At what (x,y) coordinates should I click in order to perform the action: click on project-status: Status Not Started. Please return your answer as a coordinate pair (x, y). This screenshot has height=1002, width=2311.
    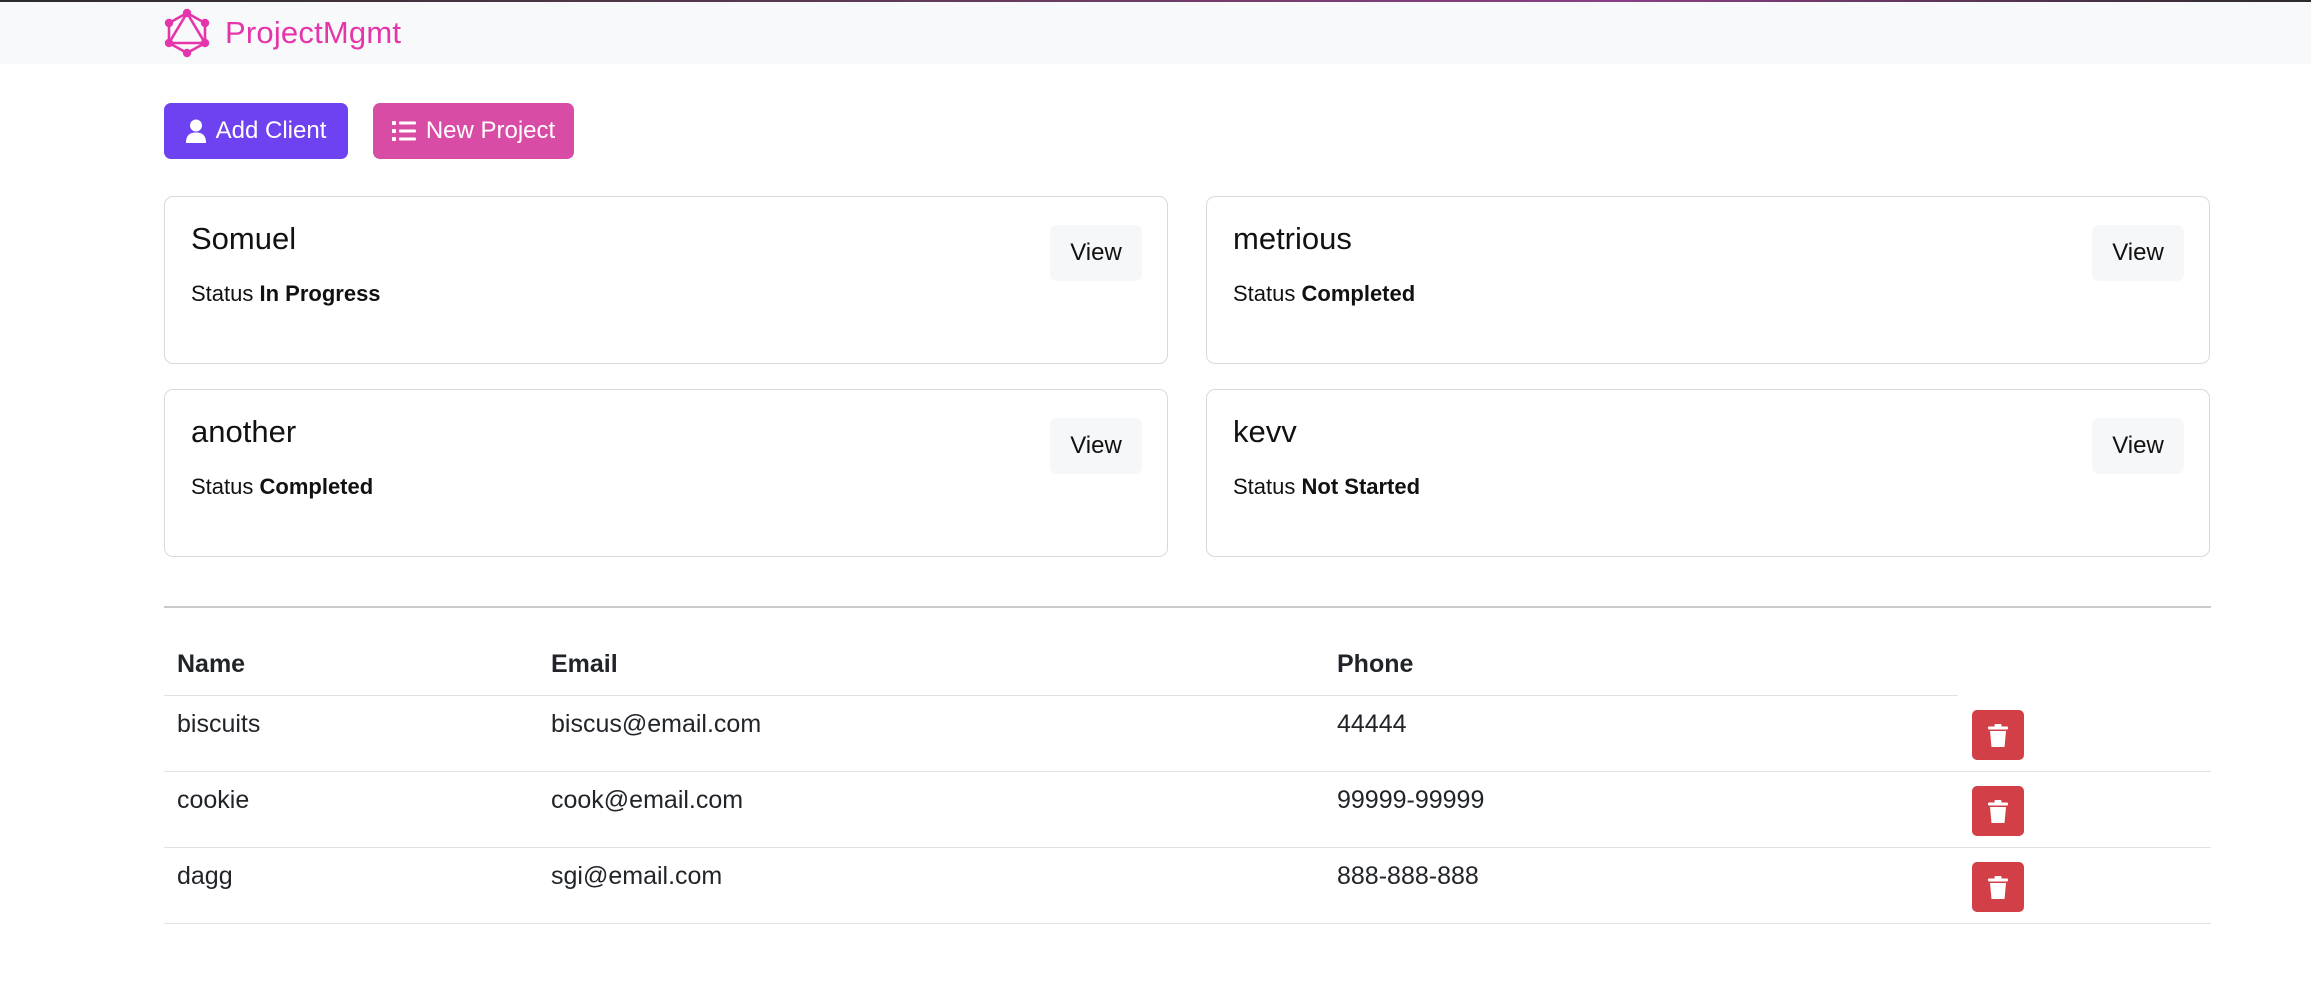
    Looking at the image, I should click on (1326, 487).